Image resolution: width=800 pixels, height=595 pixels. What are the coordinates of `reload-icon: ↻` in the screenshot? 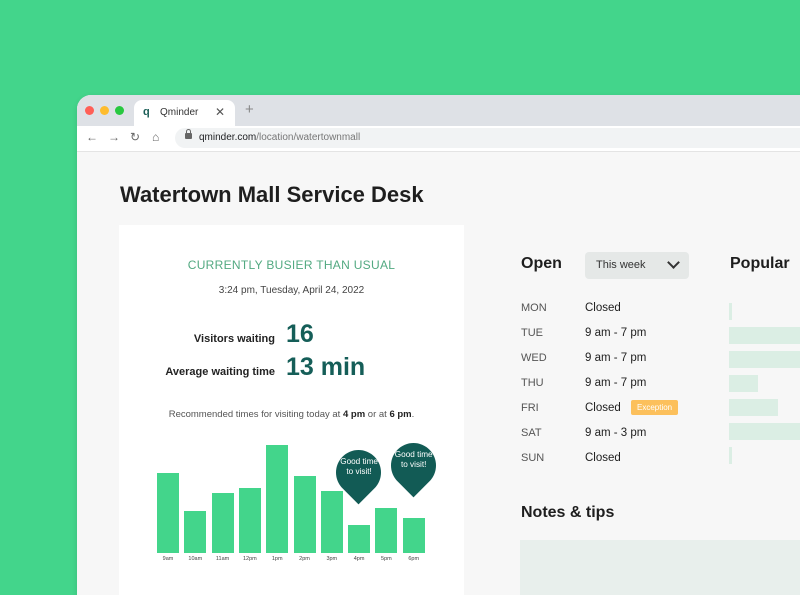 It's located at (135, 137).